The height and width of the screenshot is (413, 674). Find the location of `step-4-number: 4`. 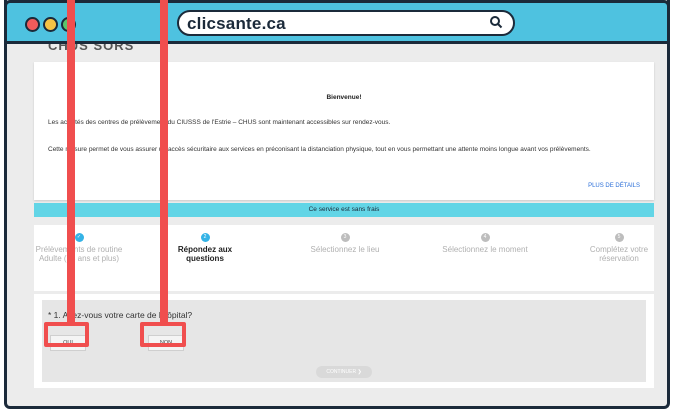

step-4-number: 4 is located at coordinates (485, 237).